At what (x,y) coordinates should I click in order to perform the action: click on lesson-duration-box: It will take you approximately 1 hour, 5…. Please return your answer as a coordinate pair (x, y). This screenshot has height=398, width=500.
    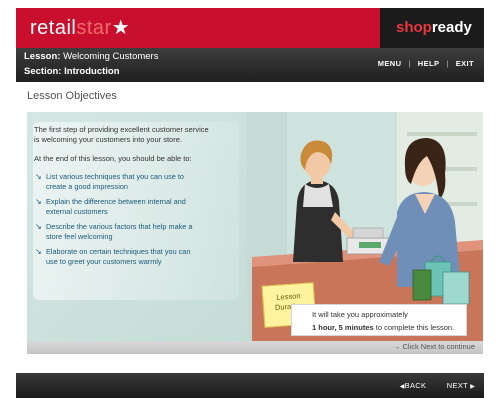
    Looking at the image, I should click on (379, 320).